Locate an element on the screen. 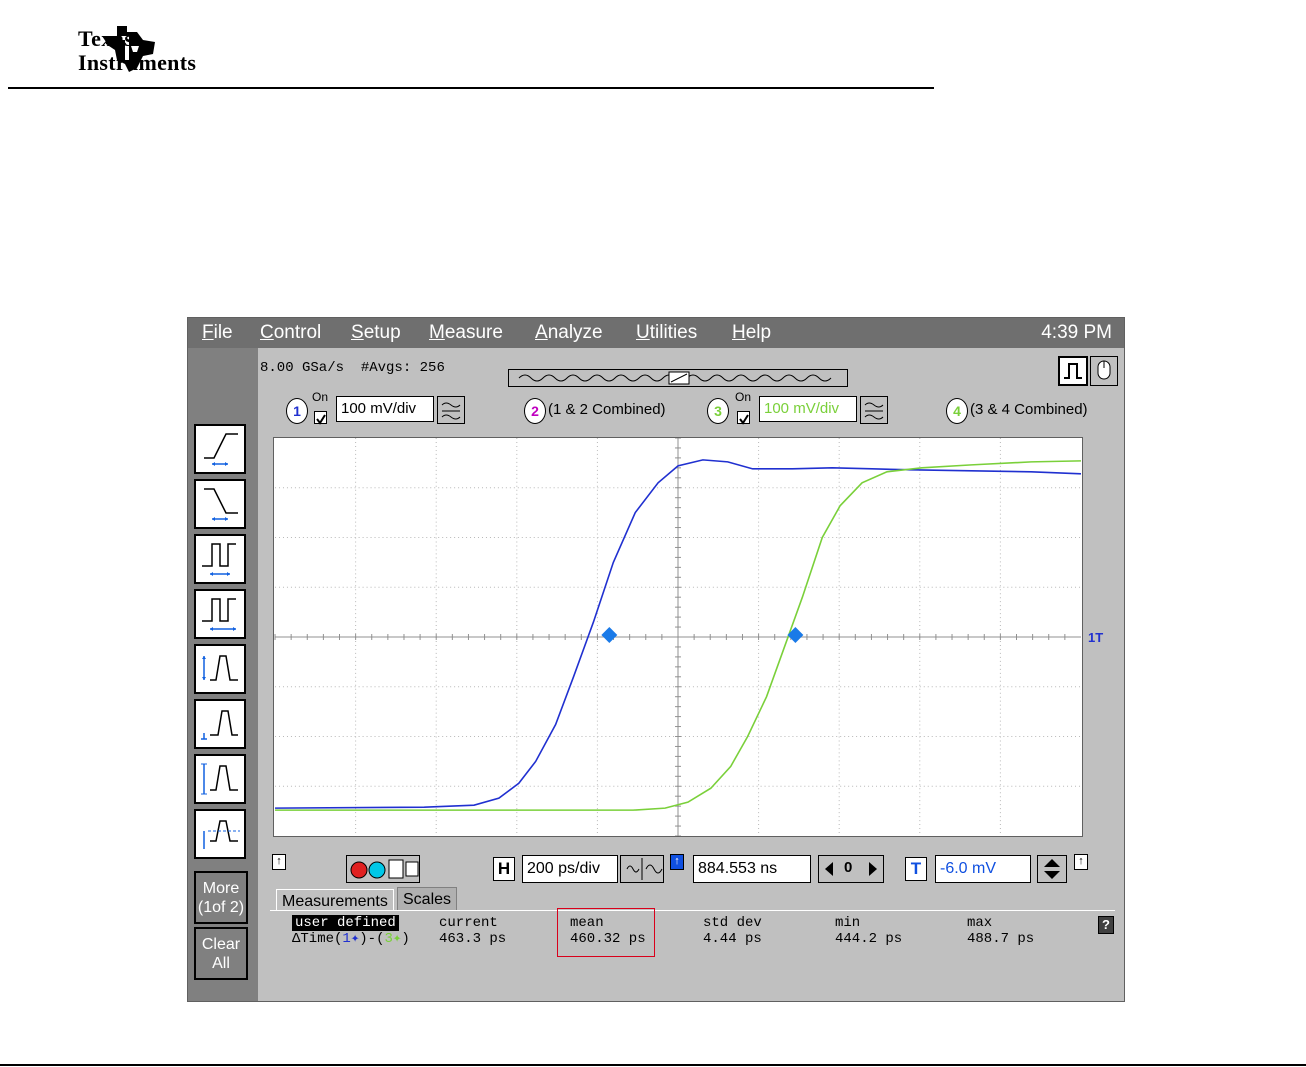 Image resolution: width=1306 pixels, height=1067 pixels. stop-icon is located at coordinates (359, 870).